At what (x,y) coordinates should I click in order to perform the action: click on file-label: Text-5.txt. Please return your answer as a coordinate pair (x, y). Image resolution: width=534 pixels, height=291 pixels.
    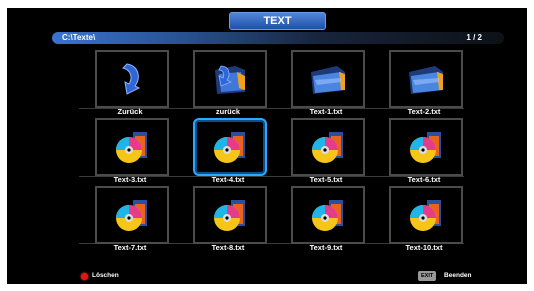
    Looking at the image, I should click on (326, 179).